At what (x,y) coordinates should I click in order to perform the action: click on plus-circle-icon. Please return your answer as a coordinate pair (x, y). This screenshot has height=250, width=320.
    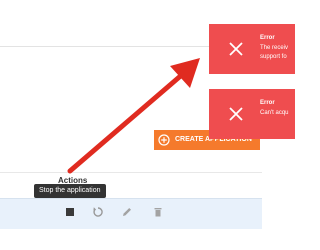
    Looking at the image, I should click on (164, 140).